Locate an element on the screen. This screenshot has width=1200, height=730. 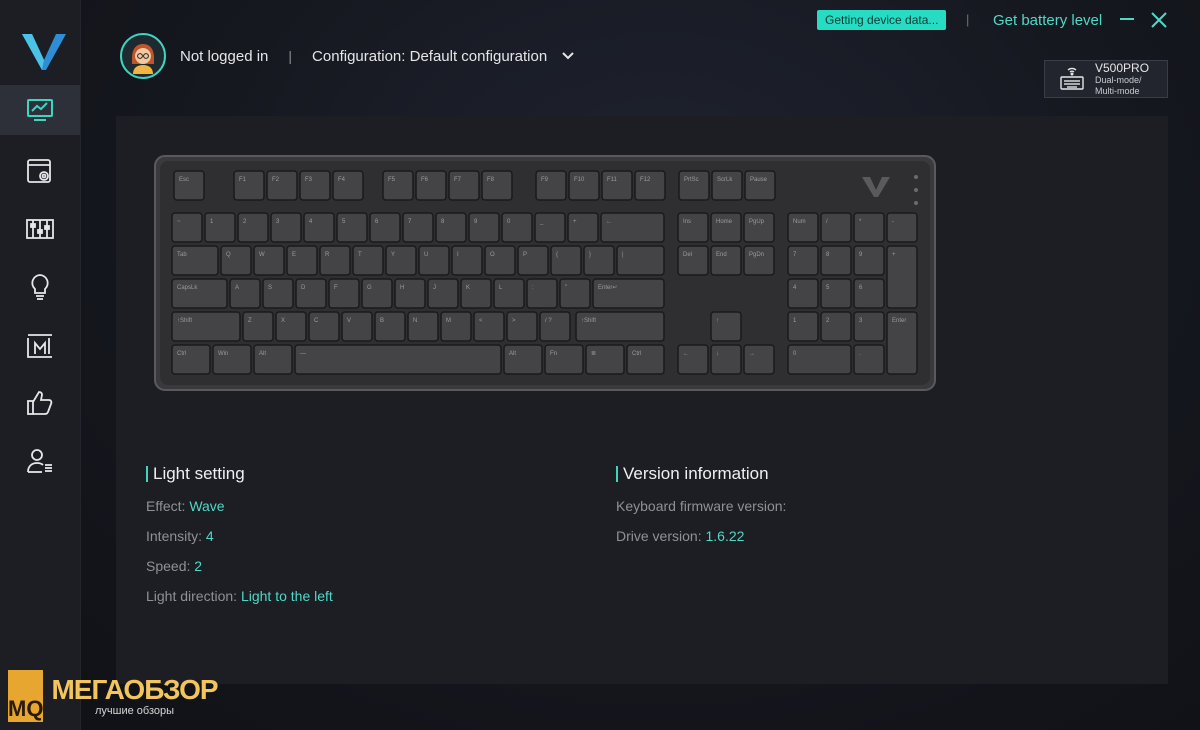
keyboard-key-label: ↓ is located at coordinates (717, 354).